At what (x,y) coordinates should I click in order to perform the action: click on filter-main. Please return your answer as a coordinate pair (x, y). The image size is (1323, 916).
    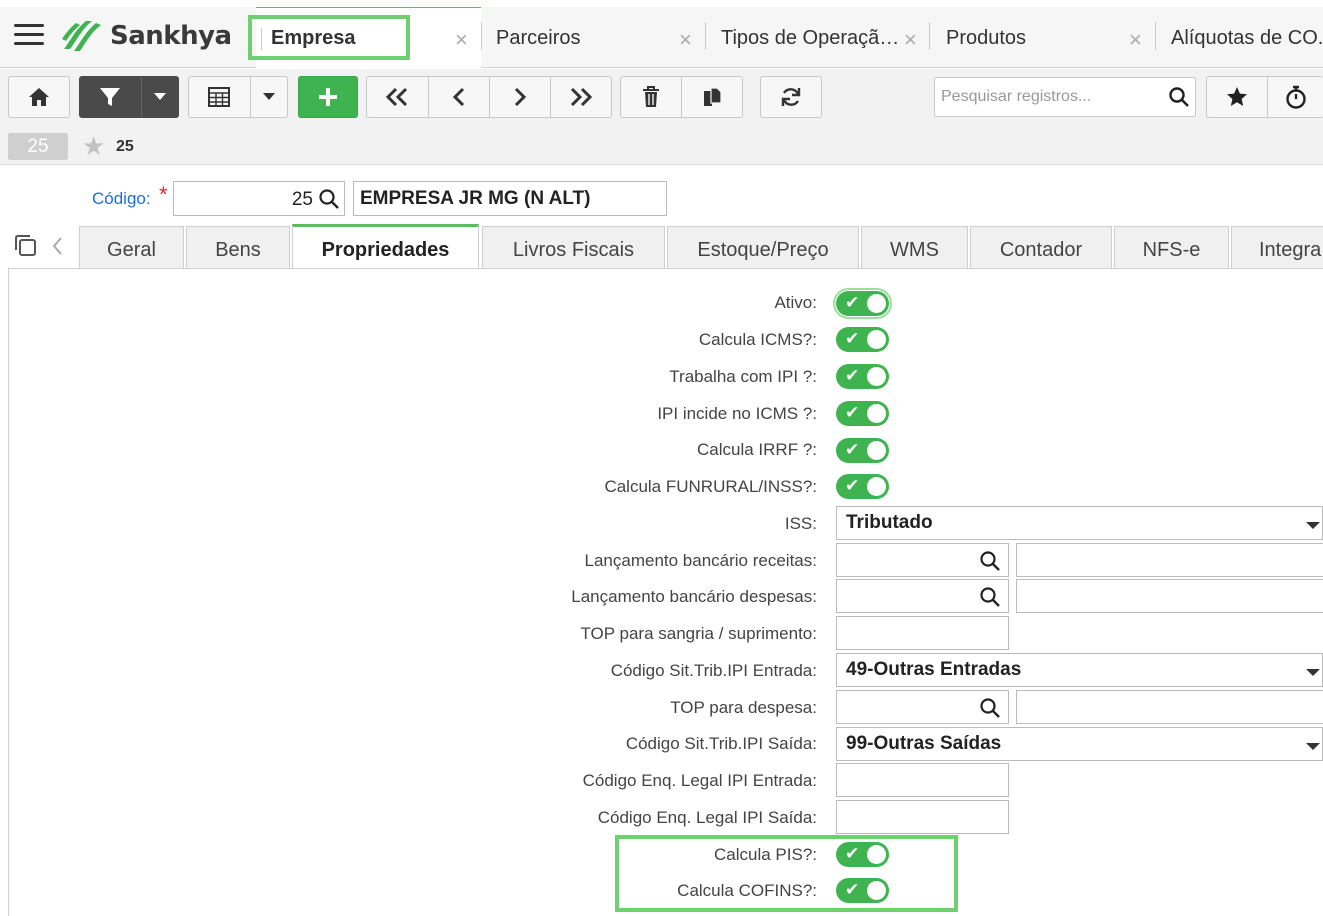
    Looking at the image, I should click on (110, 97).